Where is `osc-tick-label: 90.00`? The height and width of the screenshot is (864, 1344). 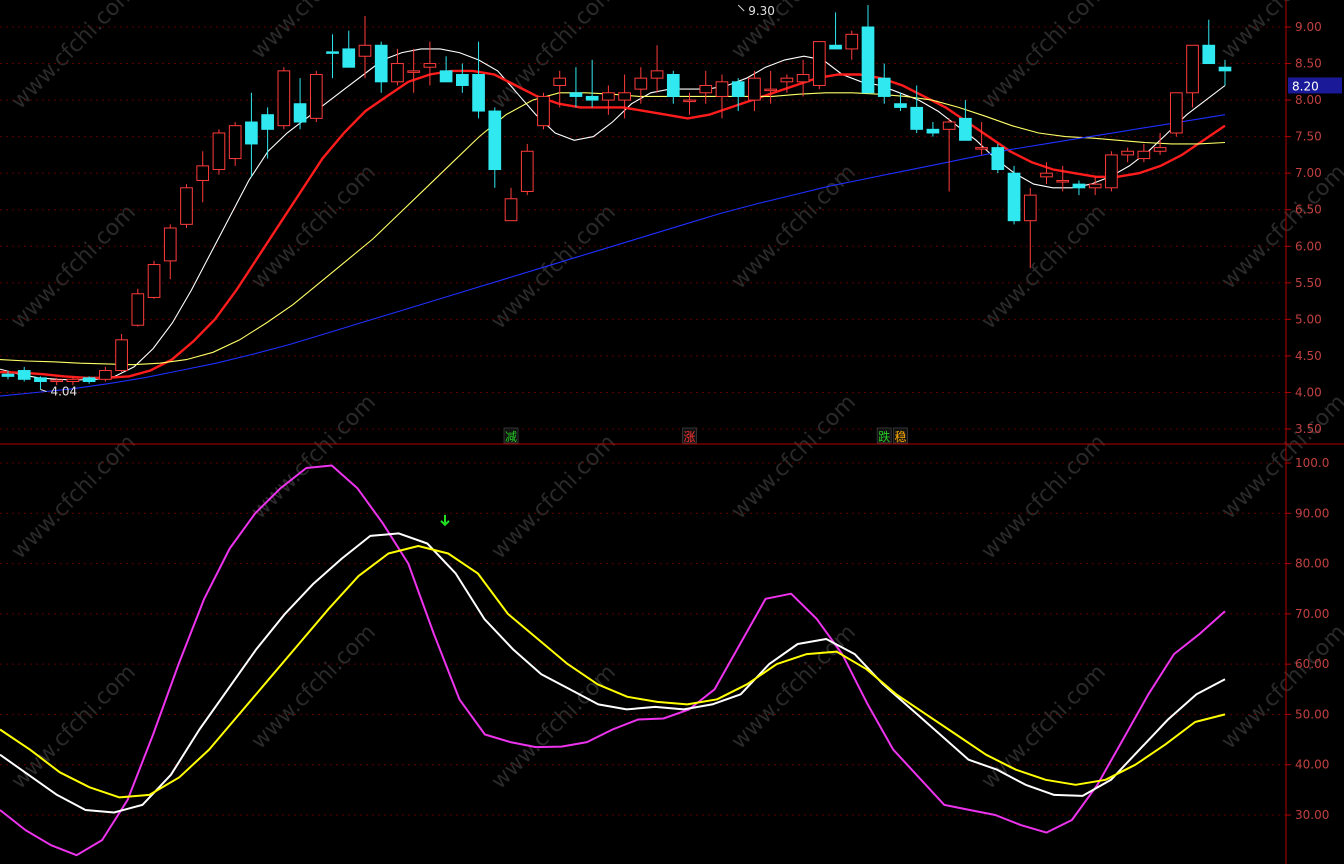 osc-tick-label: 90.00 is located at coordinates (1312, 513).